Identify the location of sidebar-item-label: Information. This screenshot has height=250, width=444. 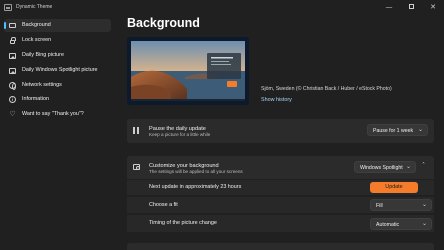
(35, 99).